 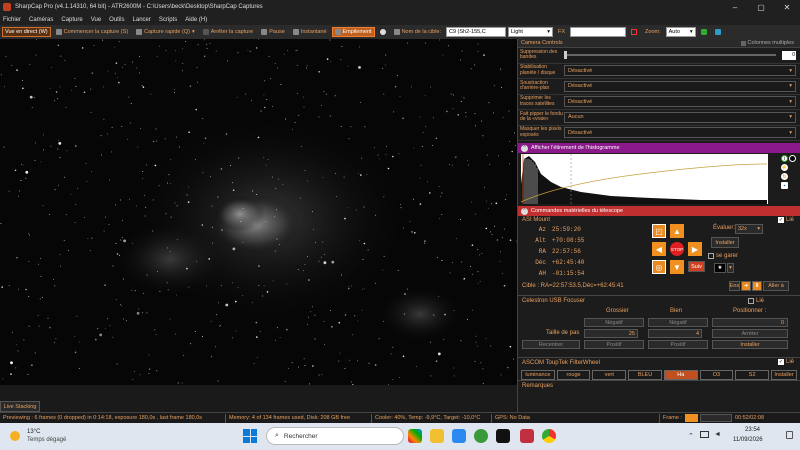 I want to click on stop-mount-button: STOP, so click(x=677, y=249).